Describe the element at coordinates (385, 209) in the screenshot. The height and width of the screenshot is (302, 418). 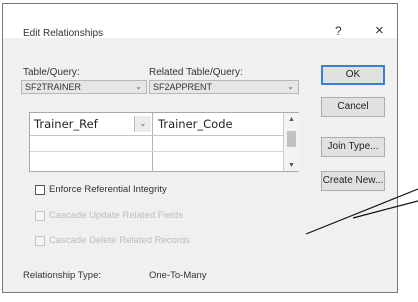
I see `callout-line-lower` at that location.